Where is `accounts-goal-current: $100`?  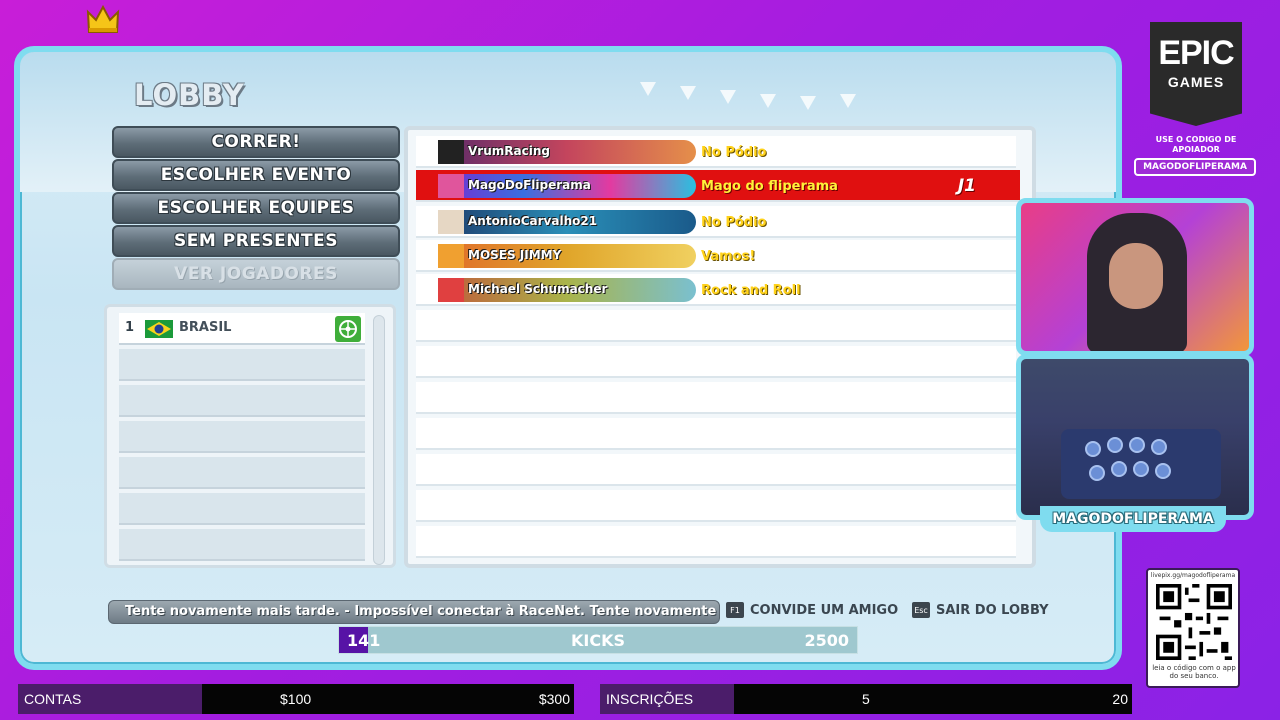
accounts-goal-current: $100 is located at coordinates (296, 699).